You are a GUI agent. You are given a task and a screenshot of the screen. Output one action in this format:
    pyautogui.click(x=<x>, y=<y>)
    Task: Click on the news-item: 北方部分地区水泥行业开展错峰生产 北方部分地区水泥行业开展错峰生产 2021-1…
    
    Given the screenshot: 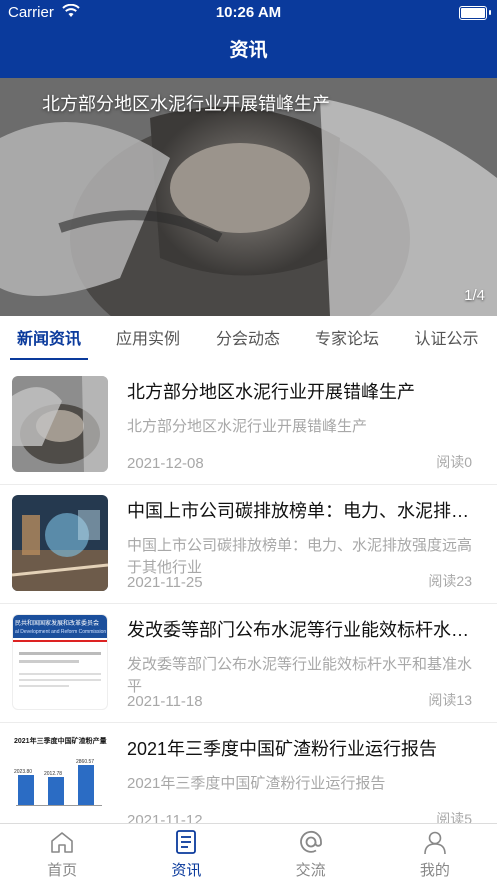 What is the action you would take?
    pyautogui.click(x=248, y=425)
    